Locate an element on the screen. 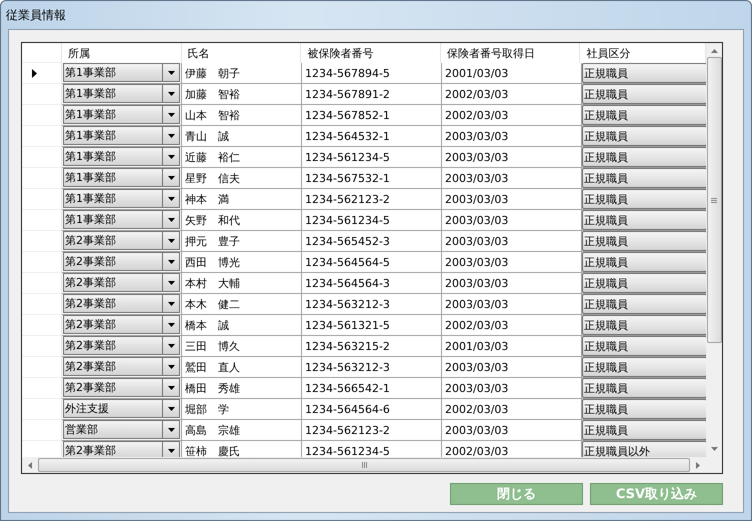 Image resolution: width=752 pixels, height=521 pixels. table-cell: 1234-564532-1 is located at coordinates (372, 136).